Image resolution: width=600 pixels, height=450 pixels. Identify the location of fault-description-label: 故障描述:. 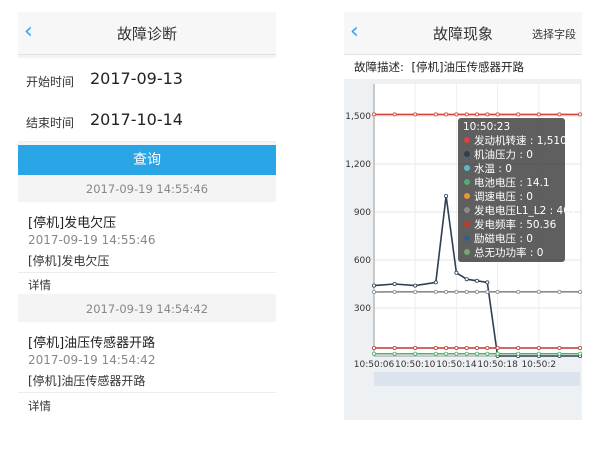
(379, 67).